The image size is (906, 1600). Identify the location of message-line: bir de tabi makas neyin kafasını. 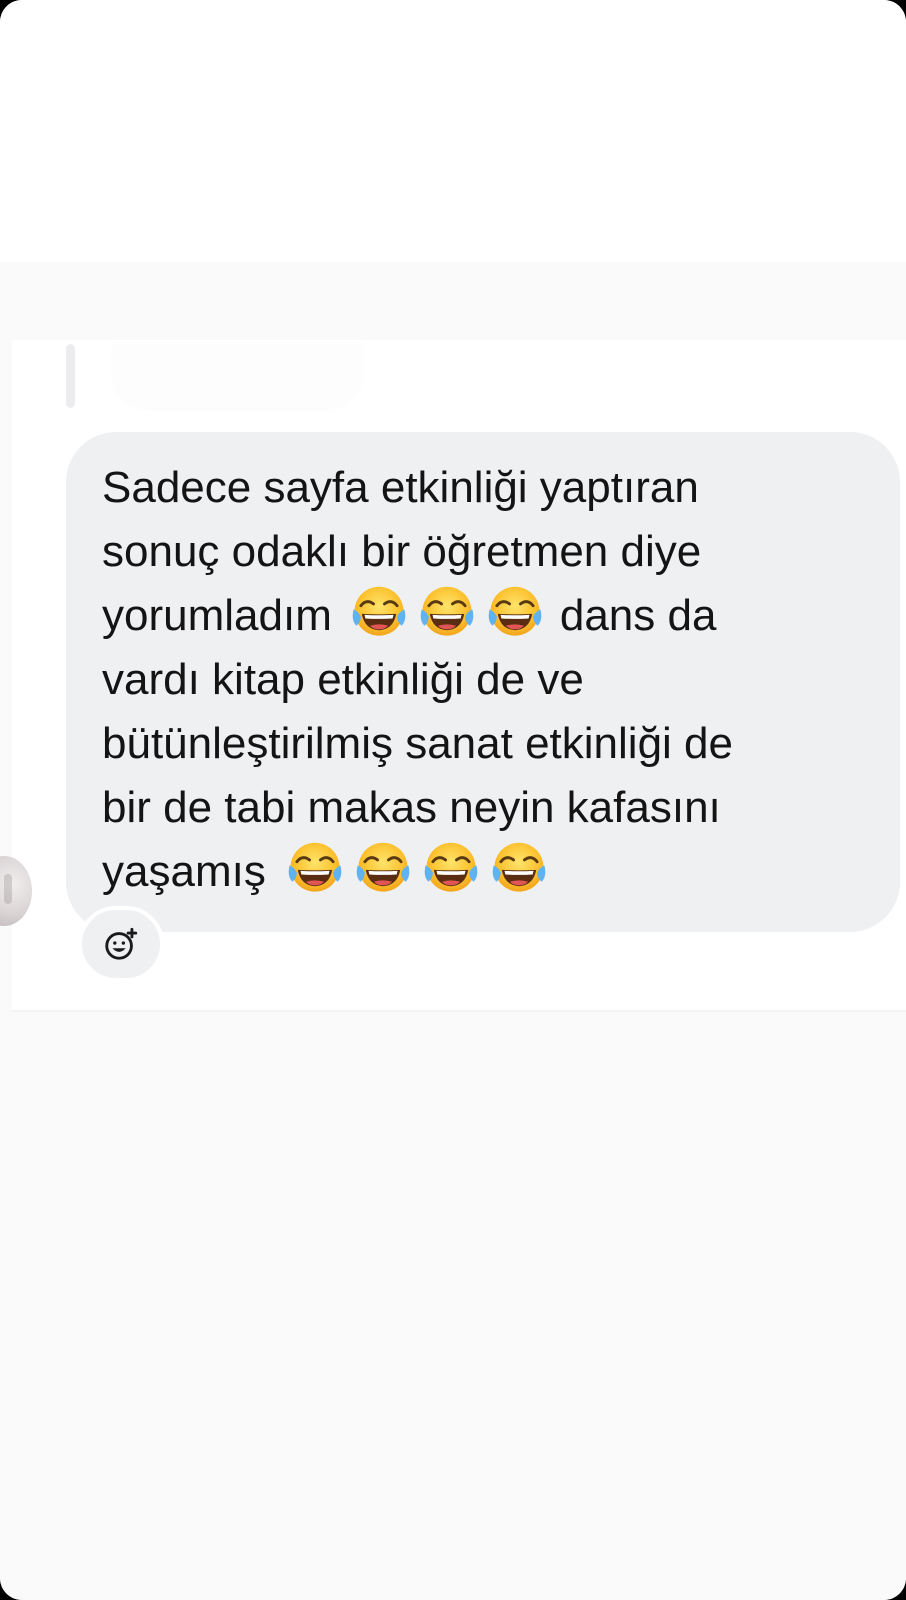
(491, 808).